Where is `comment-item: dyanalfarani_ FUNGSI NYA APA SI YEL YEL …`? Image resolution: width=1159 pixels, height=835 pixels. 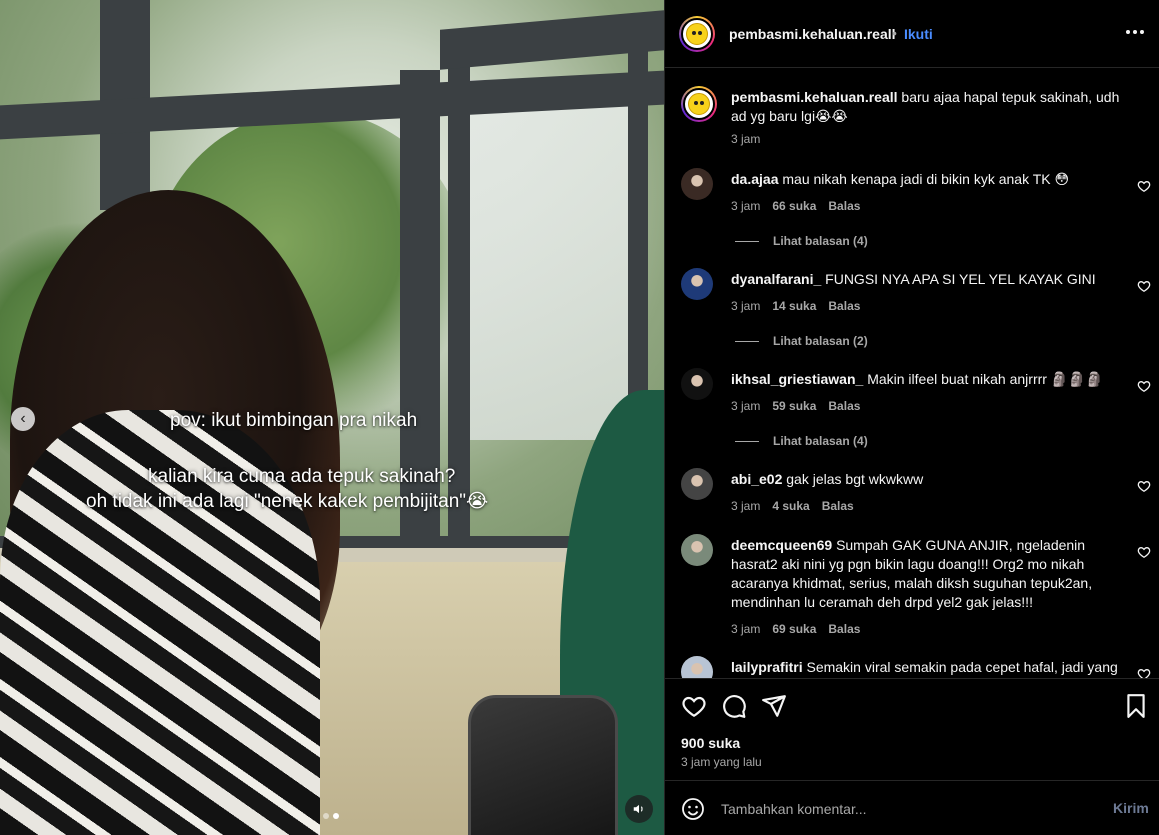 comment-item: dyanalfarani_ FUNGSI NYA APA SI YEL YEL … is located at coordinates (916, 313).